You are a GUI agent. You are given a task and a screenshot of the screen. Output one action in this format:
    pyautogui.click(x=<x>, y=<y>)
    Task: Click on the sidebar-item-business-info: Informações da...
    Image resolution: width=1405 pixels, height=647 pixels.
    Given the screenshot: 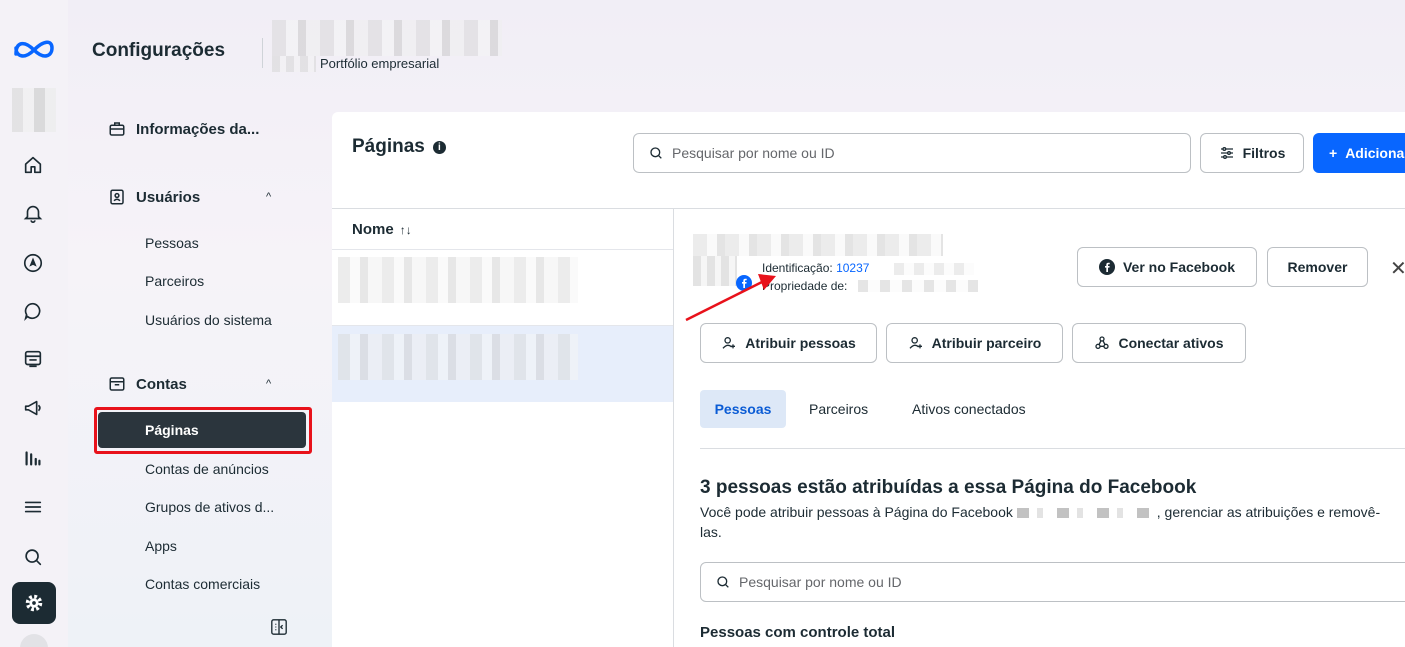 What is the action you would take?
    pyautogui.click(x=183, y=129)
    